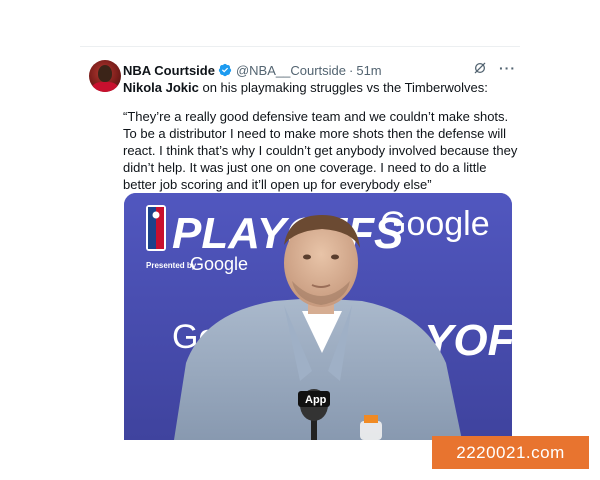 The image size is (600, 480). I want to click on author-name: NBA Courtside, so click(169, 70).